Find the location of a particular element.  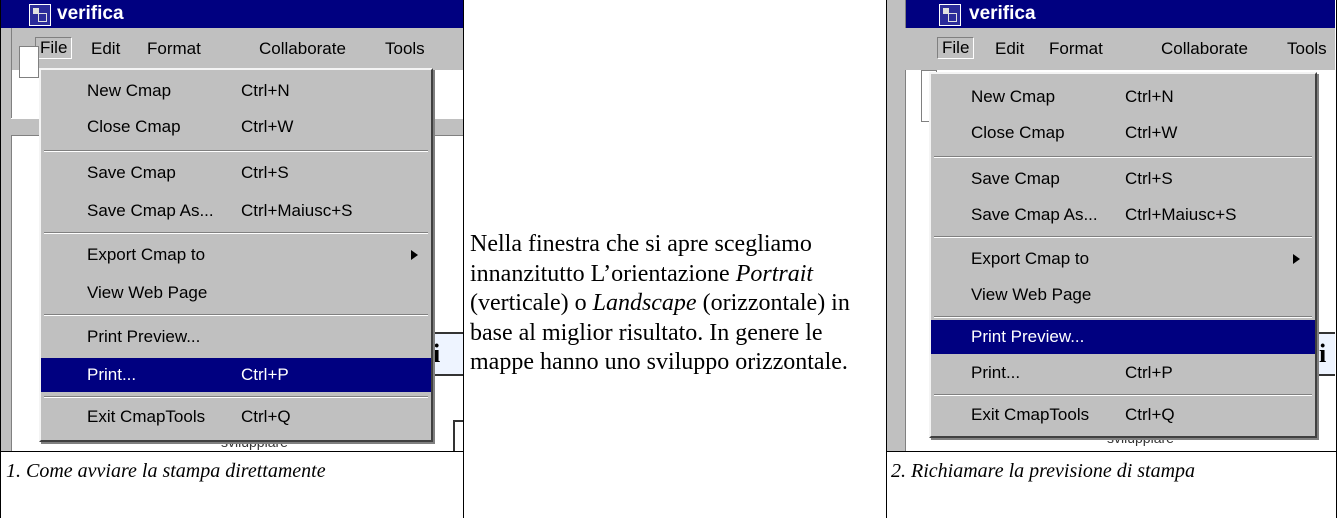

caption-print-preview: 2. Richiamare la previsione di stampa is located at coordinates (1043, 471).